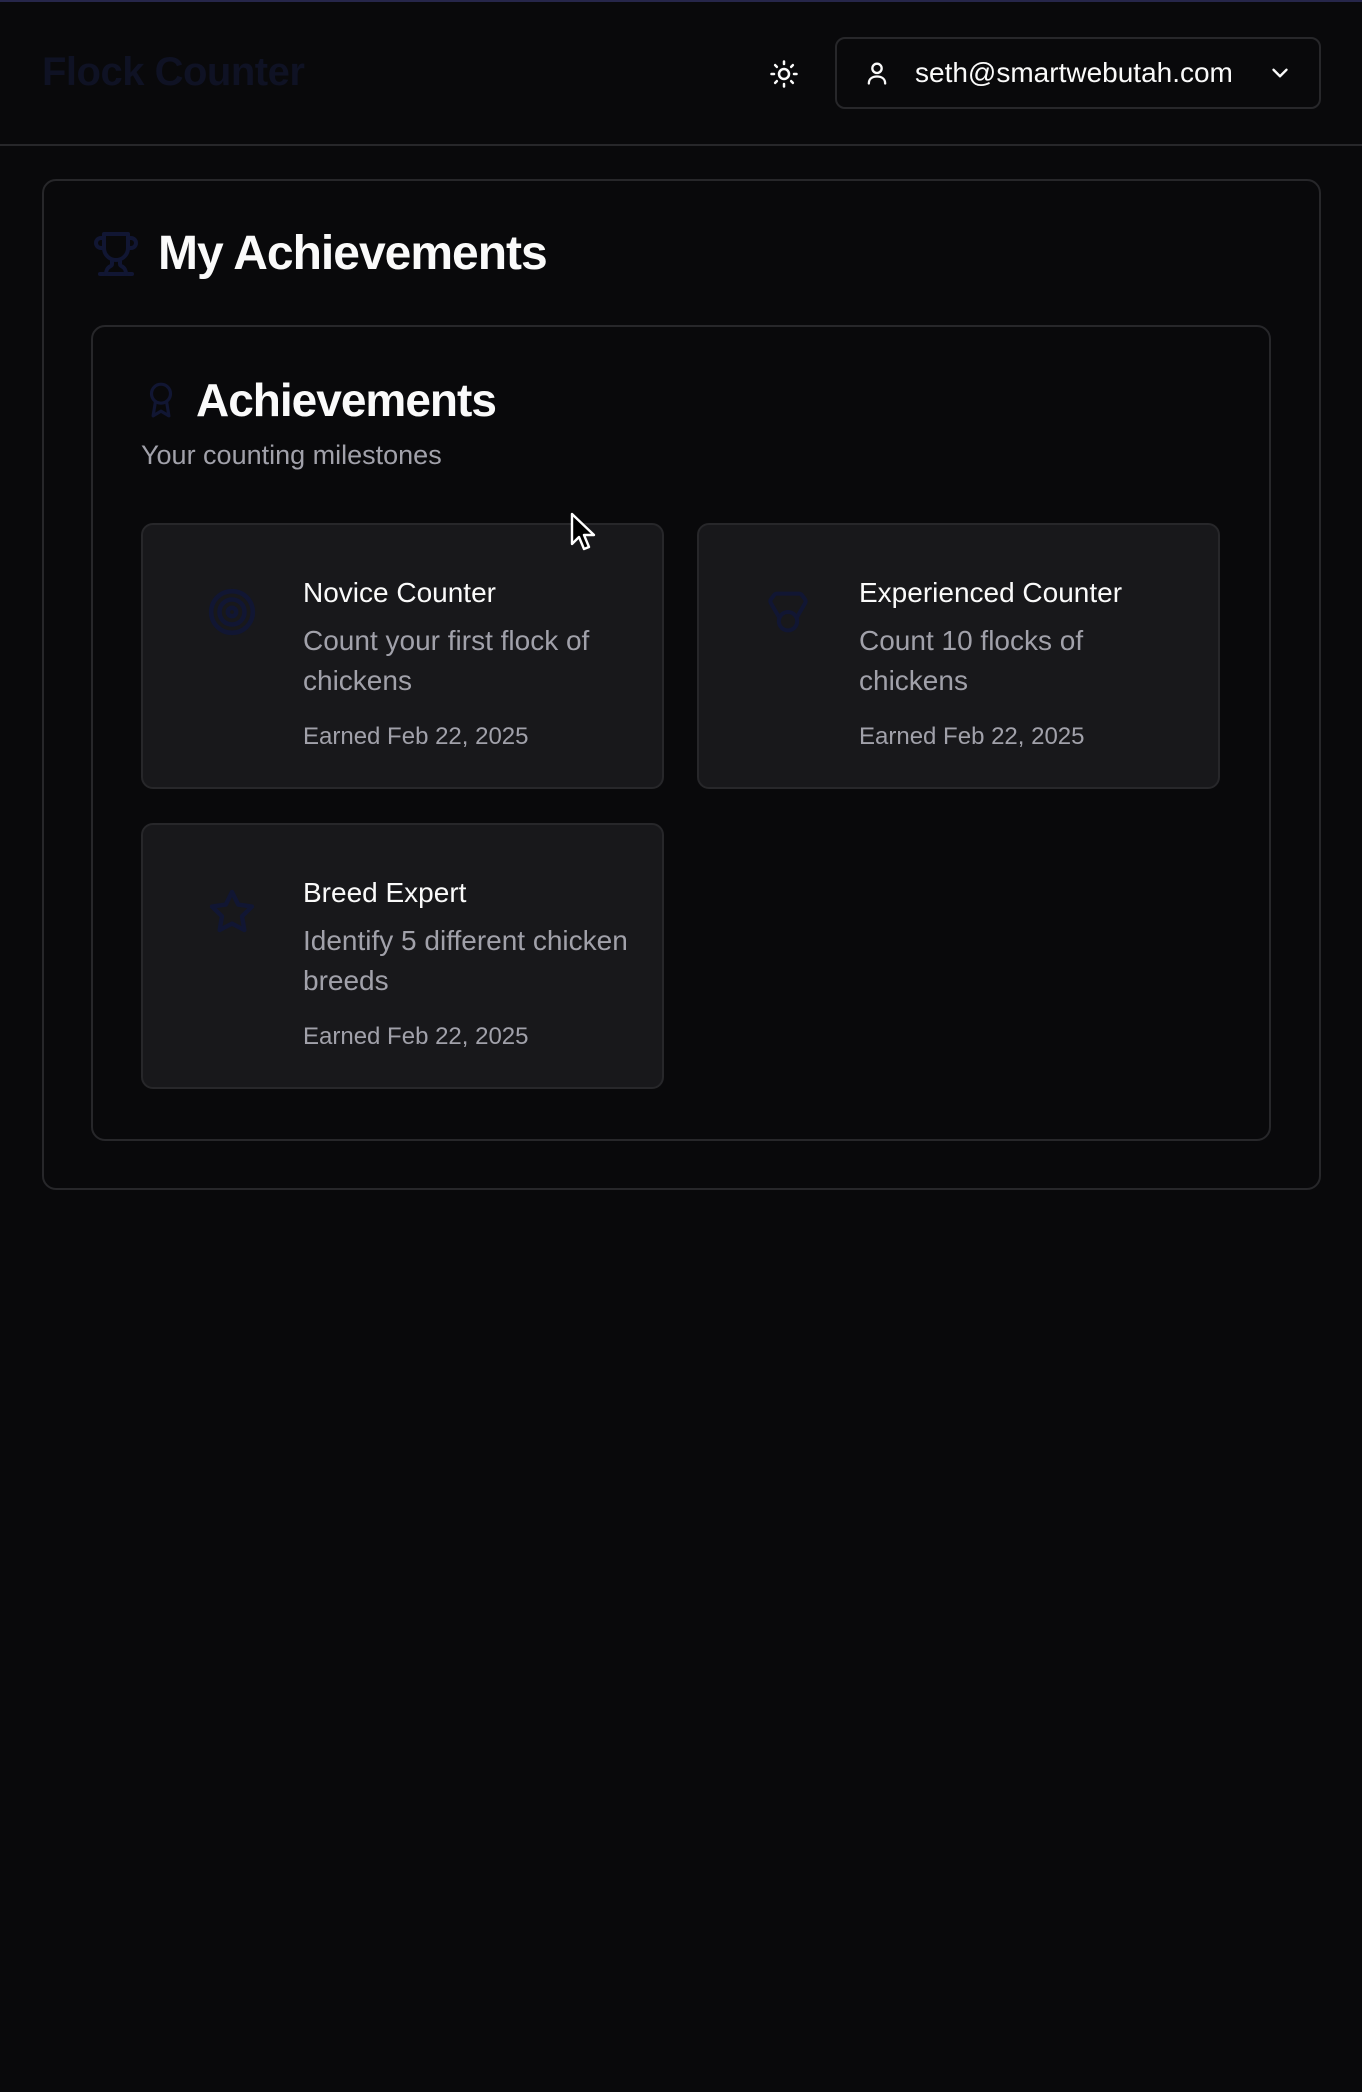 This screenshot has height=2092, width=1362. I want to click on user-email: seth@smartwebutah.com, so click(1074, 72).